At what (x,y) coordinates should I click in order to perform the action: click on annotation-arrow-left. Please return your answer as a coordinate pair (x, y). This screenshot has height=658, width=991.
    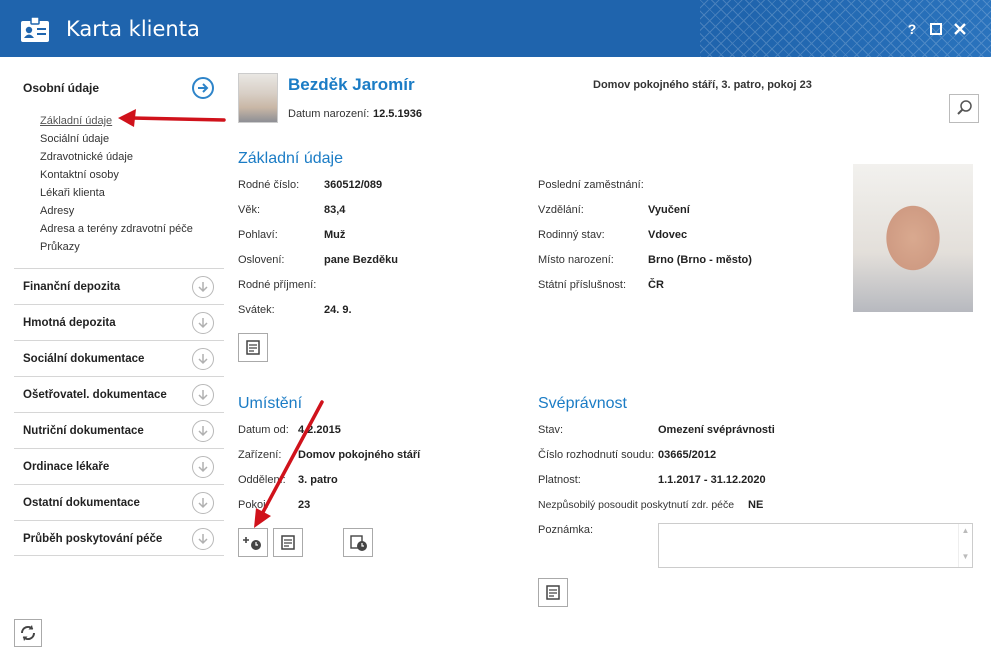
    Looking at the image, I should click on (172, 118).